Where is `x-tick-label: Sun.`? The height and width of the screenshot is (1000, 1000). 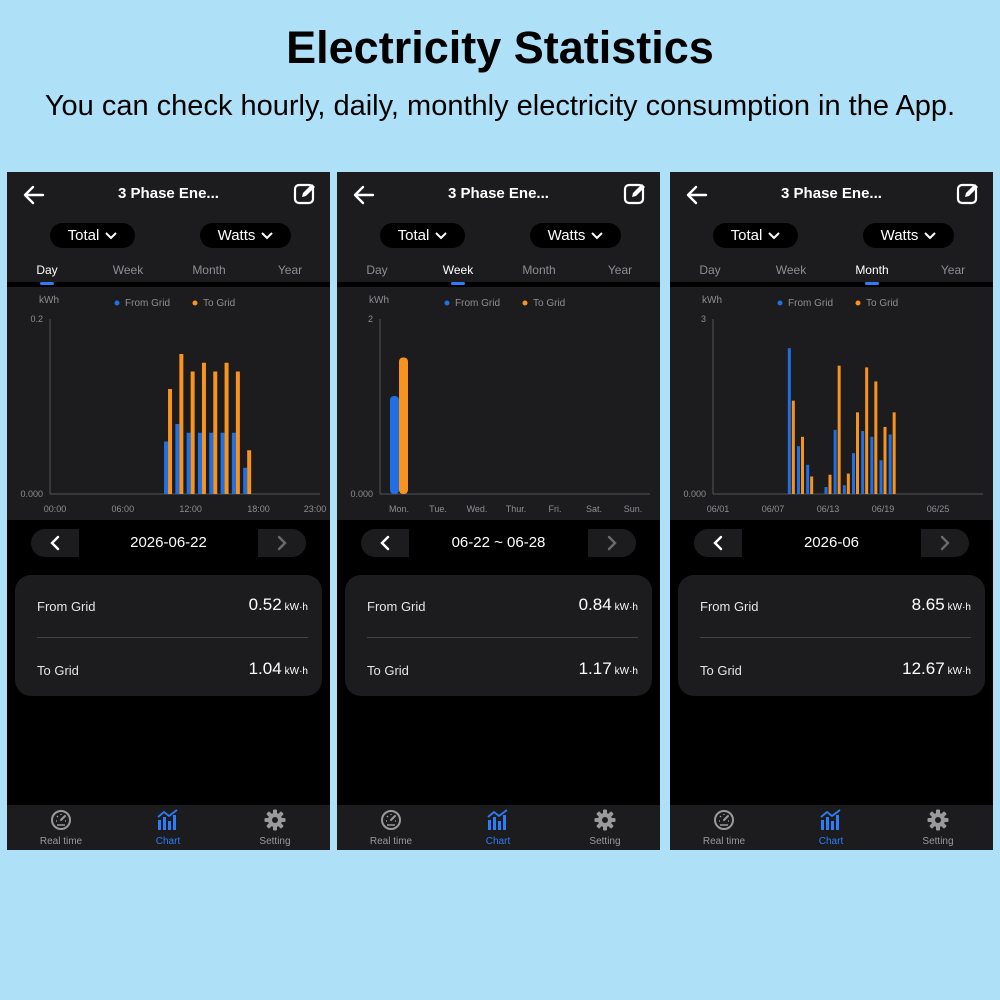
x-tick-label: Sun. is located at coordinates (633, 509).